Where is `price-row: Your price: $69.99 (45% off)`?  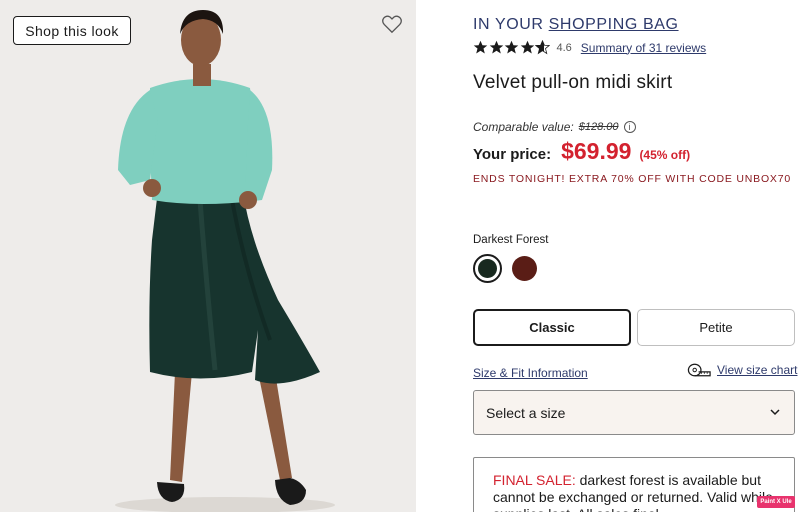 price-row: Your price: $69.99 (45% off) is located at coordinates (581, 151).